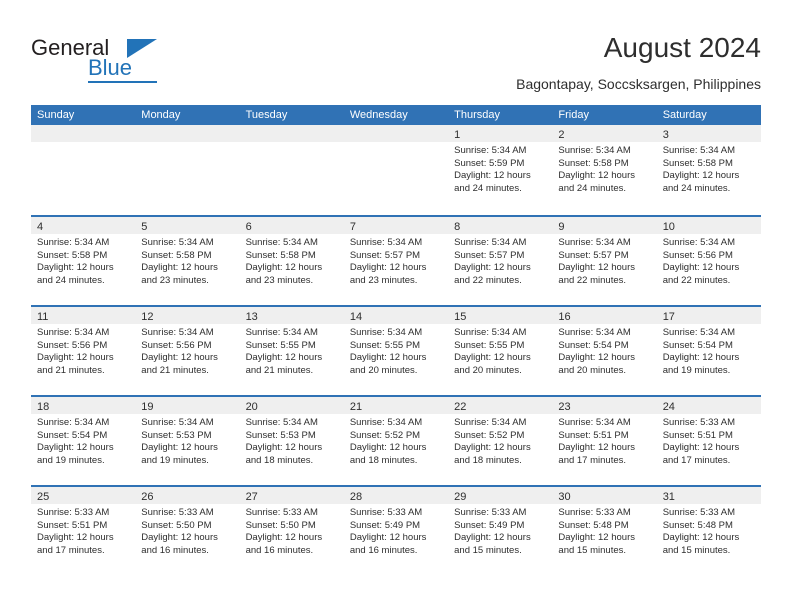  Describe the element at coordinates (564, 317) in the screenshot. I see `day-number: 16` at that location.